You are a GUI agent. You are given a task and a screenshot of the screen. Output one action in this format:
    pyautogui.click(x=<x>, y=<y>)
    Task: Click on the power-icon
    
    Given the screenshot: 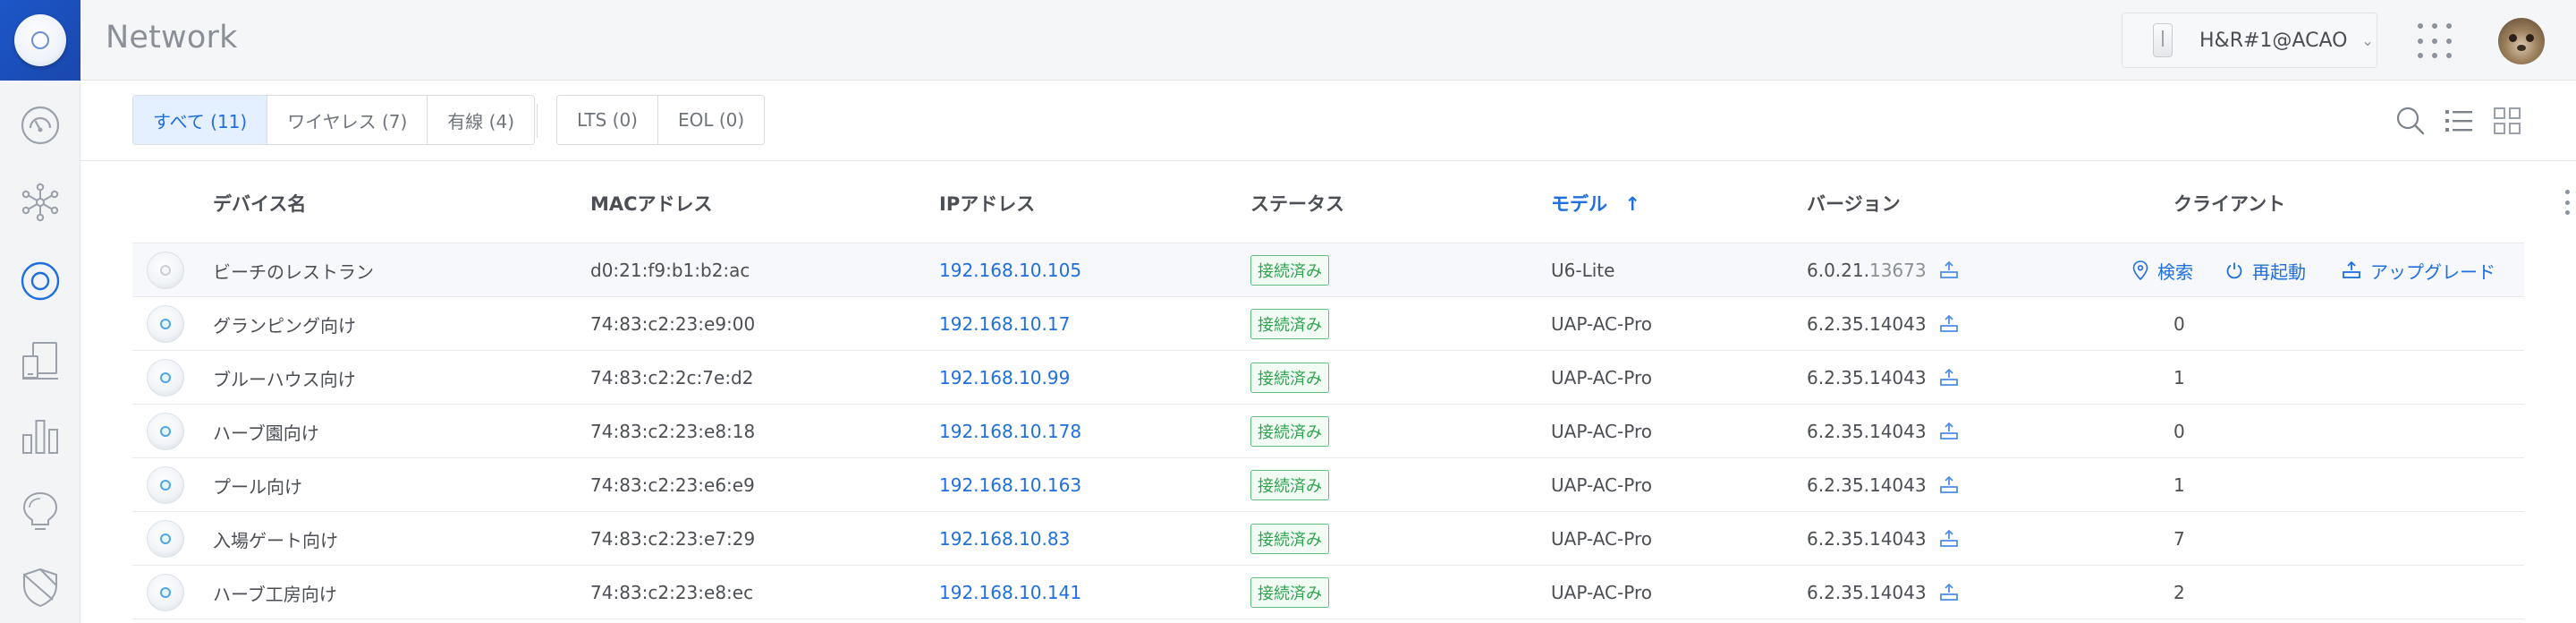 What is the action you would take?
    pyautogui.click(x=2234, y=270)
    